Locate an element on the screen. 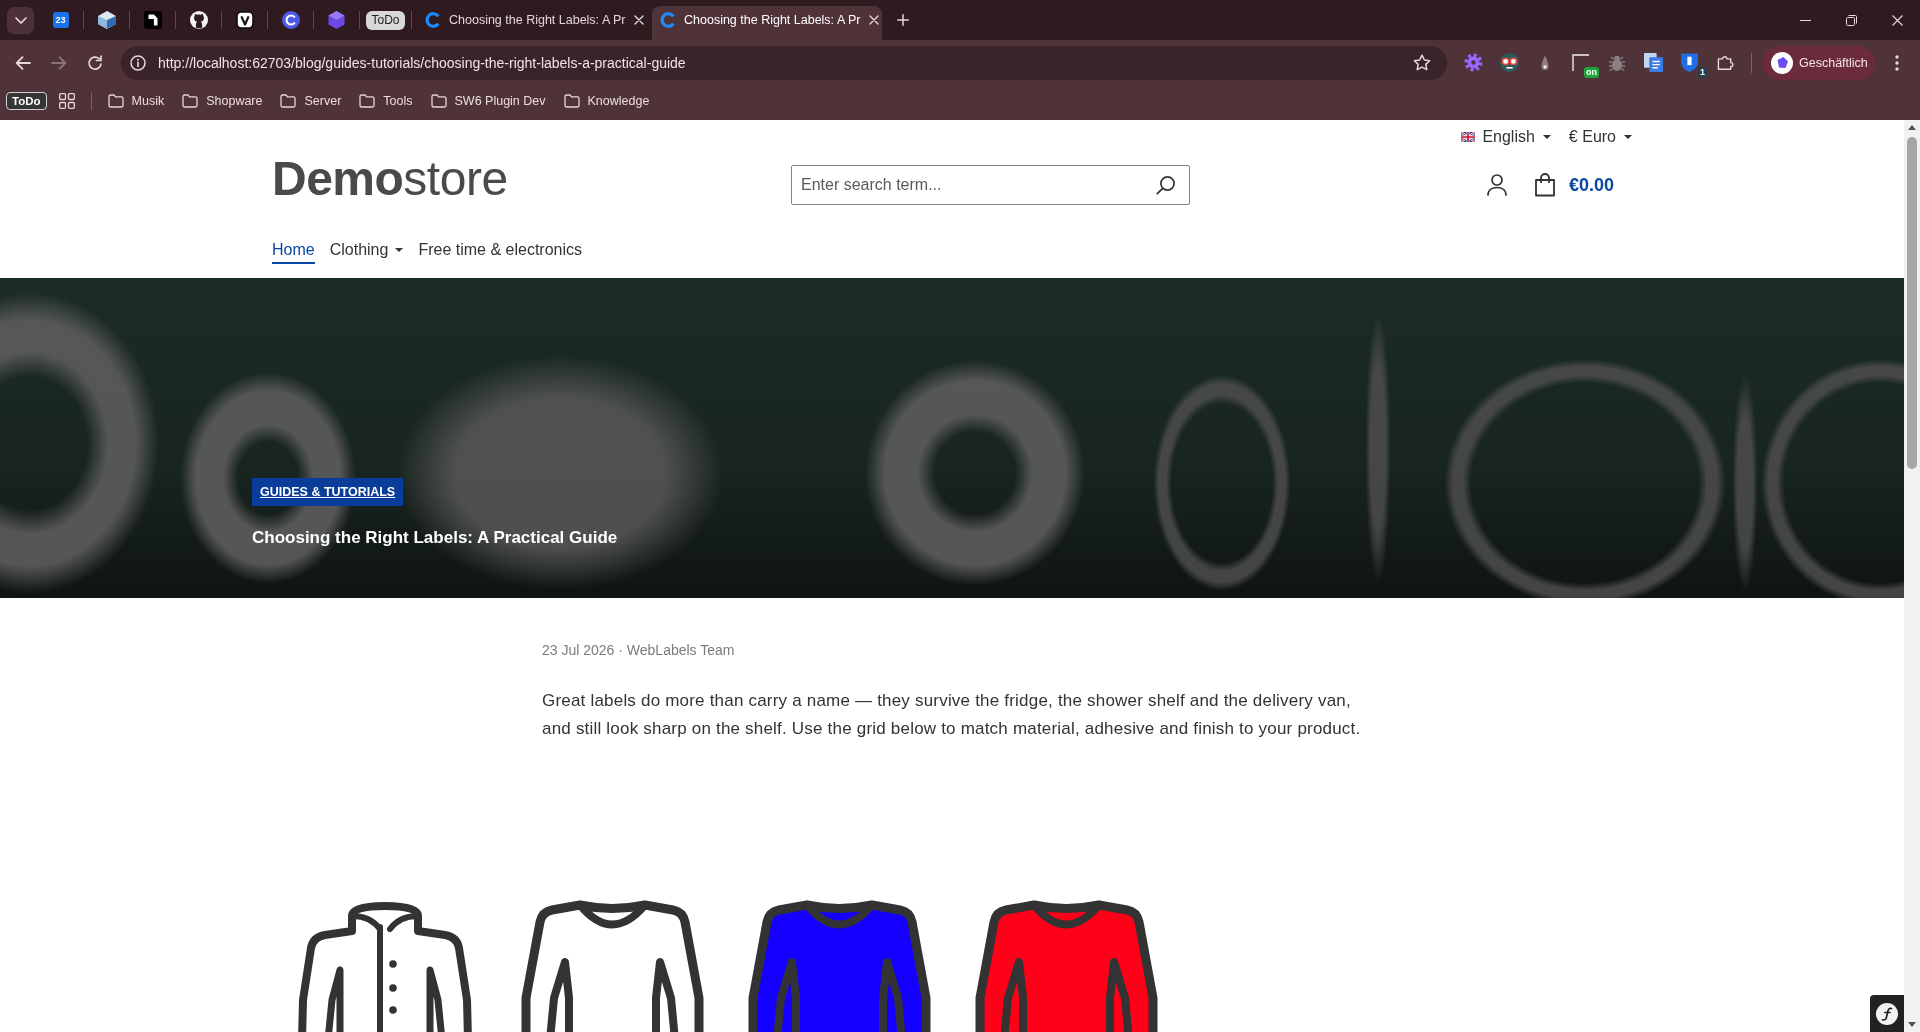 The height and width of the screenshot is (1032, 1920). nav-link: Free time & electronics is located at coordinates (500, 250).